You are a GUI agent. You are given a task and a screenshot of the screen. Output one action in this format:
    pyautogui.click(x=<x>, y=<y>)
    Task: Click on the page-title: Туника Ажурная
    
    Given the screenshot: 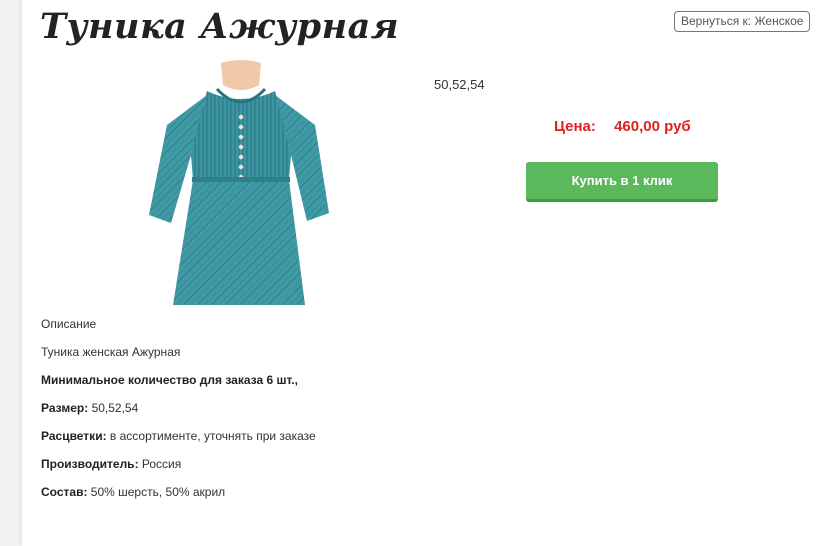 What is the action you would take?
    pyautogui.click(x=220, y=26)
    